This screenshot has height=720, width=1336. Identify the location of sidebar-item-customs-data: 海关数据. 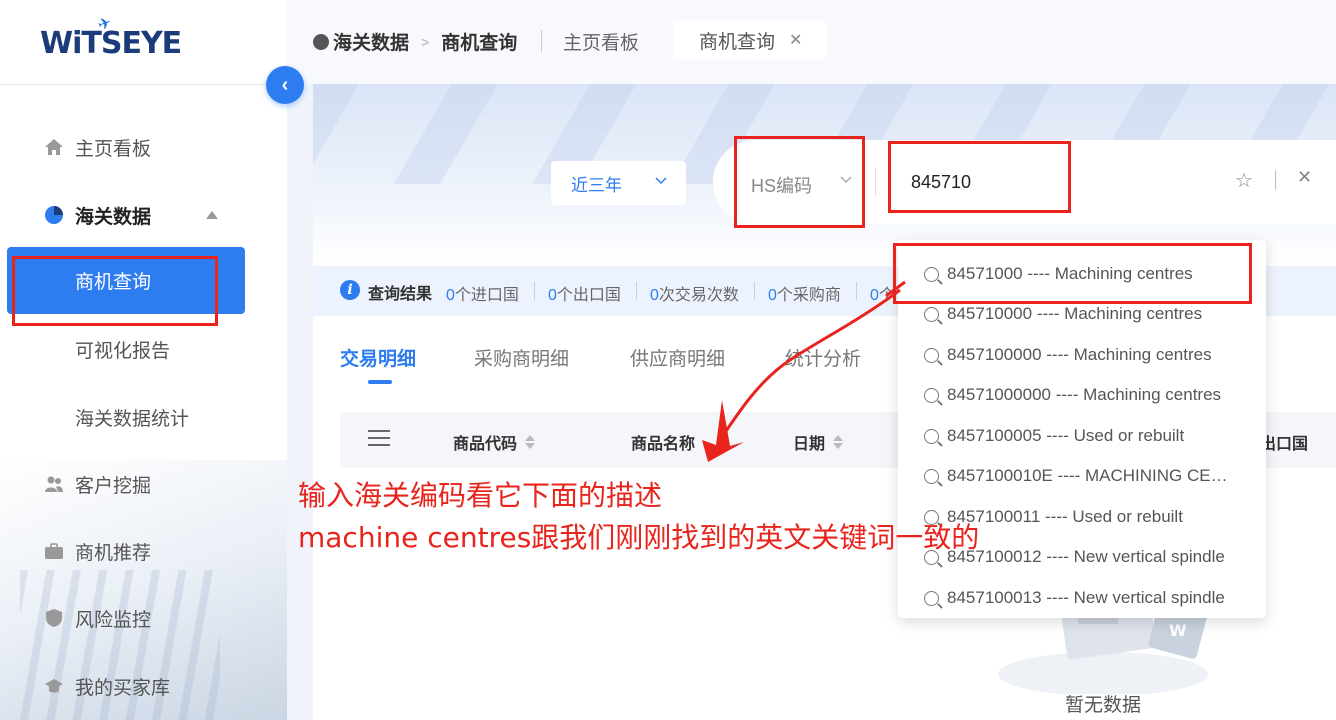
(143, 215).